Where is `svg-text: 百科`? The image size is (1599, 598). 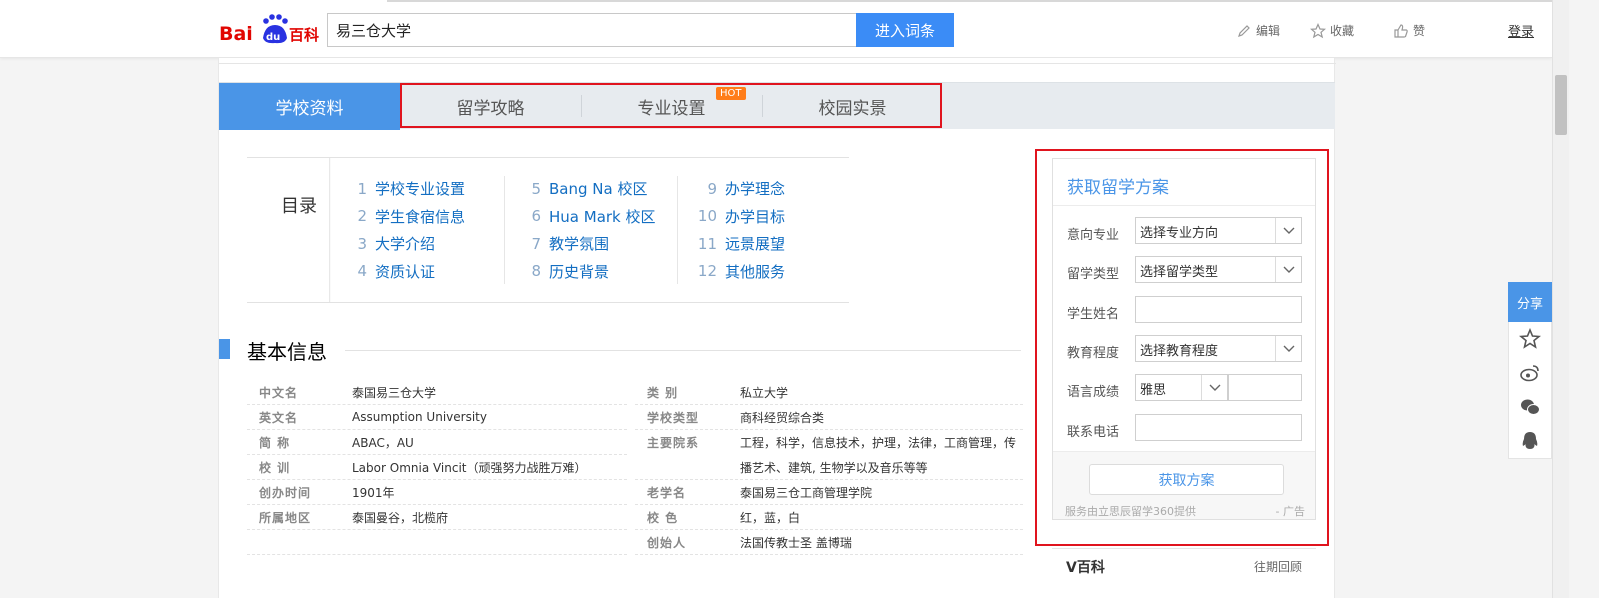
svg-text: 百科 is located at coordinates (304, 35).